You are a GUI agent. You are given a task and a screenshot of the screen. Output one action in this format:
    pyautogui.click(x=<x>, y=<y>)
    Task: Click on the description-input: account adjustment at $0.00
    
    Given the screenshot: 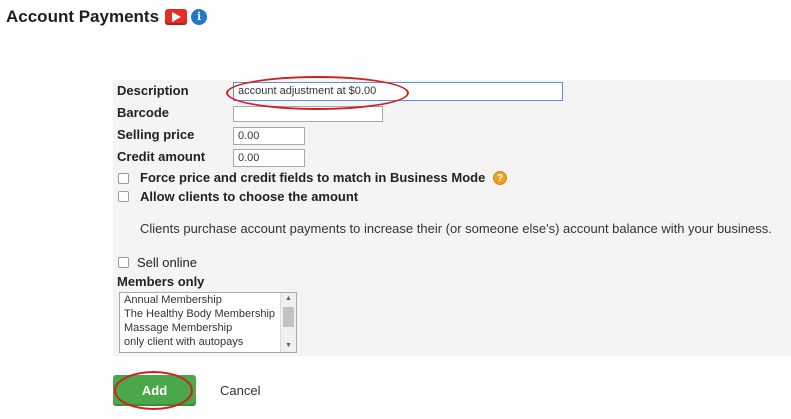 What is the action you would take?
    pyautogui.click(x=398, y=91)
    